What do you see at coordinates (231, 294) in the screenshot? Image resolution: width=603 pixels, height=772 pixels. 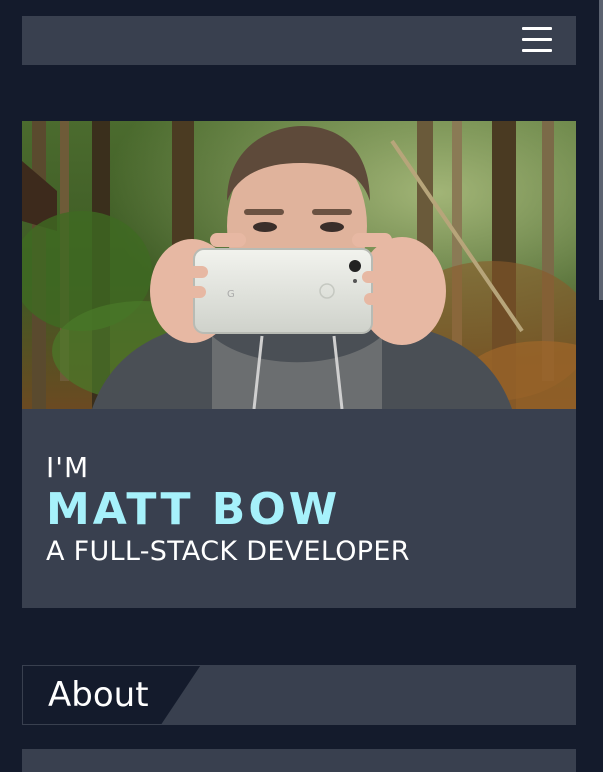 I see `svg-text: G` at bounding box center [231, 294].